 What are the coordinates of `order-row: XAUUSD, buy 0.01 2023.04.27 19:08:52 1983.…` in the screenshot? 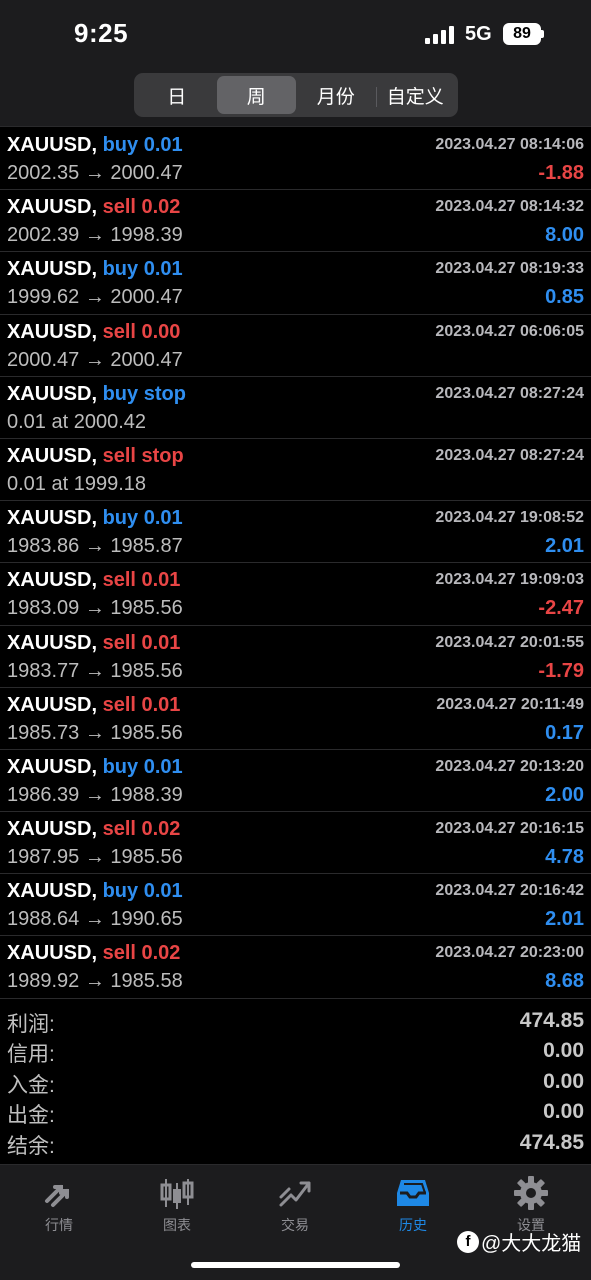 It's located at (295, 532).